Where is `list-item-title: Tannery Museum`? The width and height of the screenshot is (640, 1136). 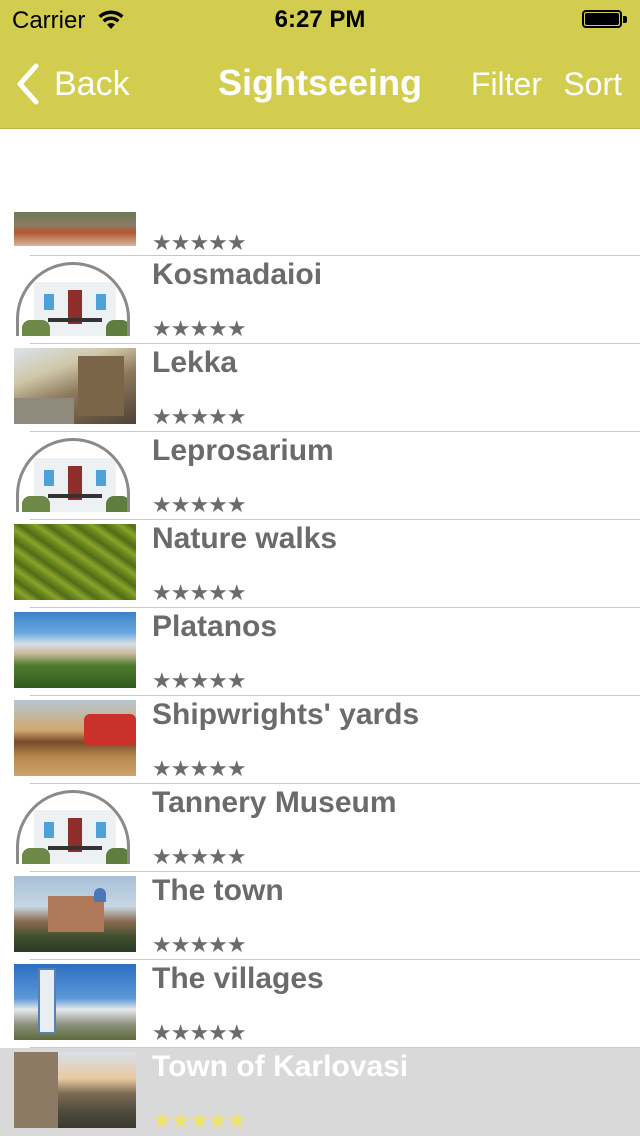
list-item-title: Tannery Museum is located at coordinates (274, 802).